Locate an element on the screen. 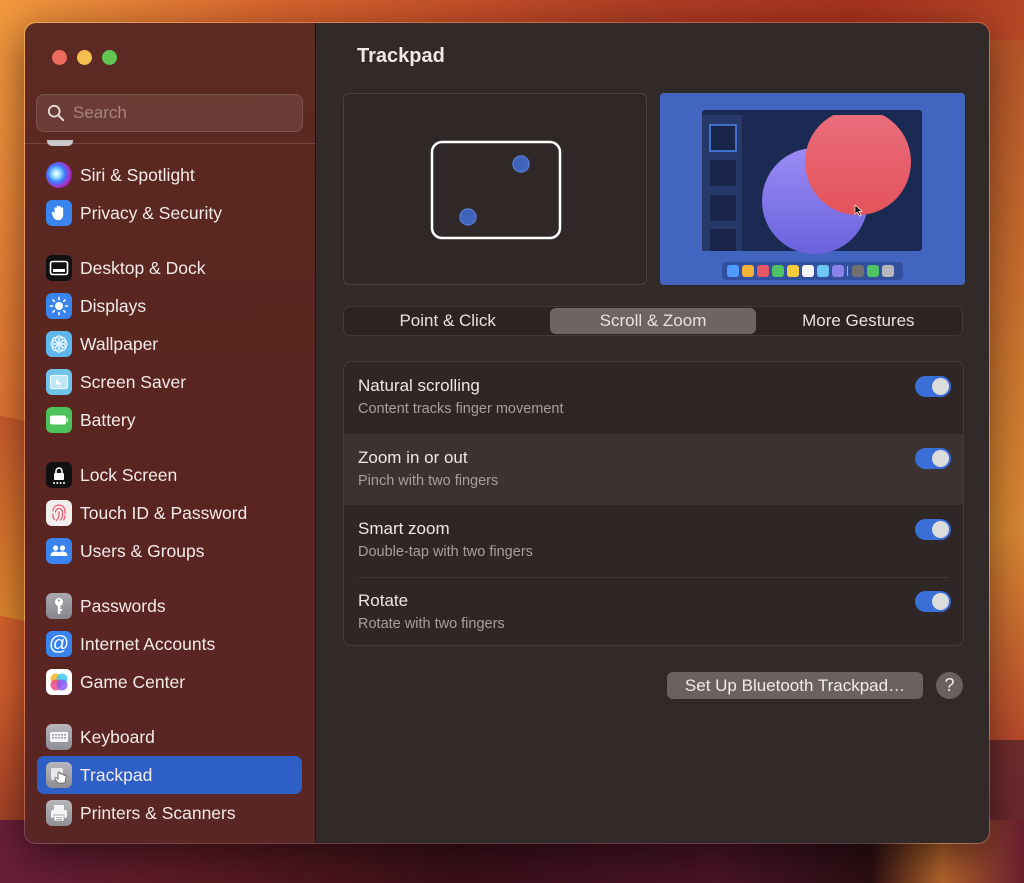 The image size is (1024, 883). sidebar-item-passwords: Passwords is located at coordinates (169, 606).